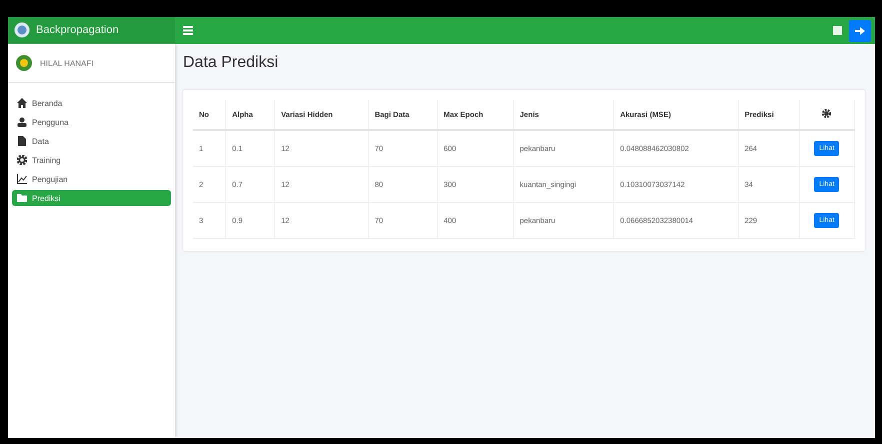  I want to click on arrow-icon, so click(860, 30).